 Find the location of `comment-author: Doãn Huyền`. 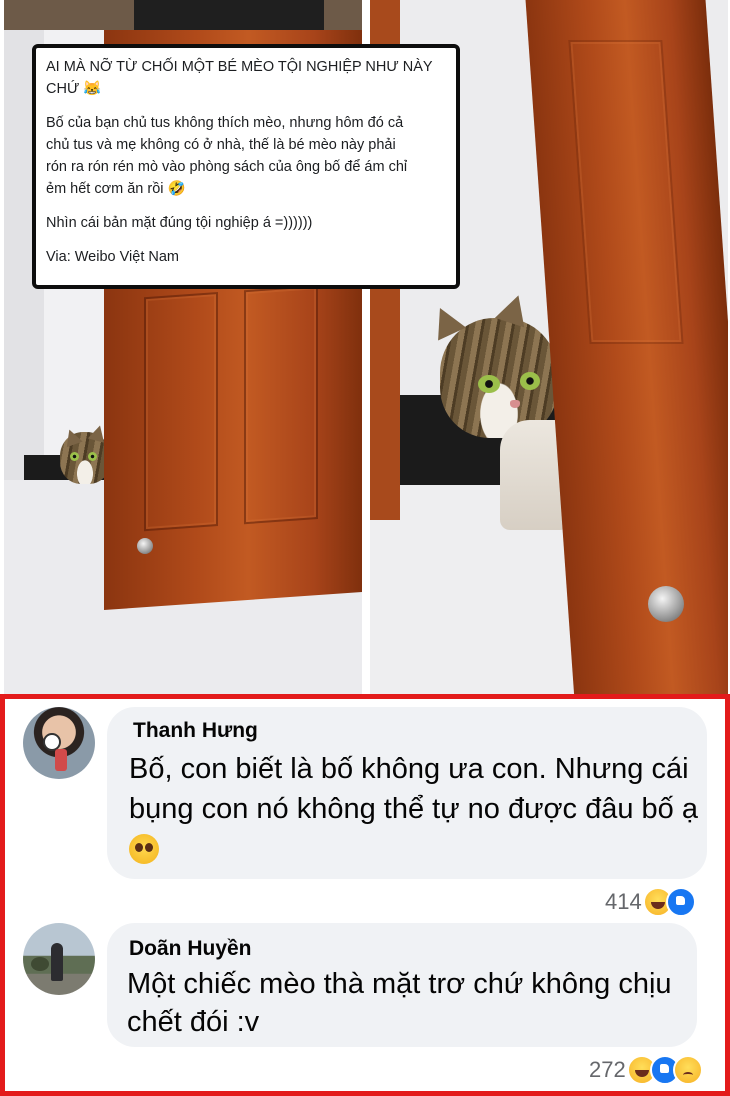

comment-author: Doãn Huyền is located at coordinates (190, 949).